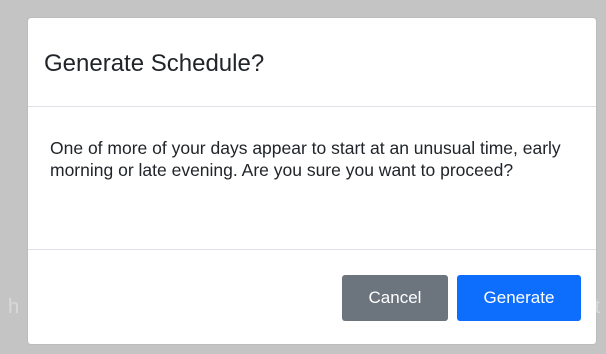 The image size is (606, 354). I want to click on cancel-button: Cancel, so click(395, 298).